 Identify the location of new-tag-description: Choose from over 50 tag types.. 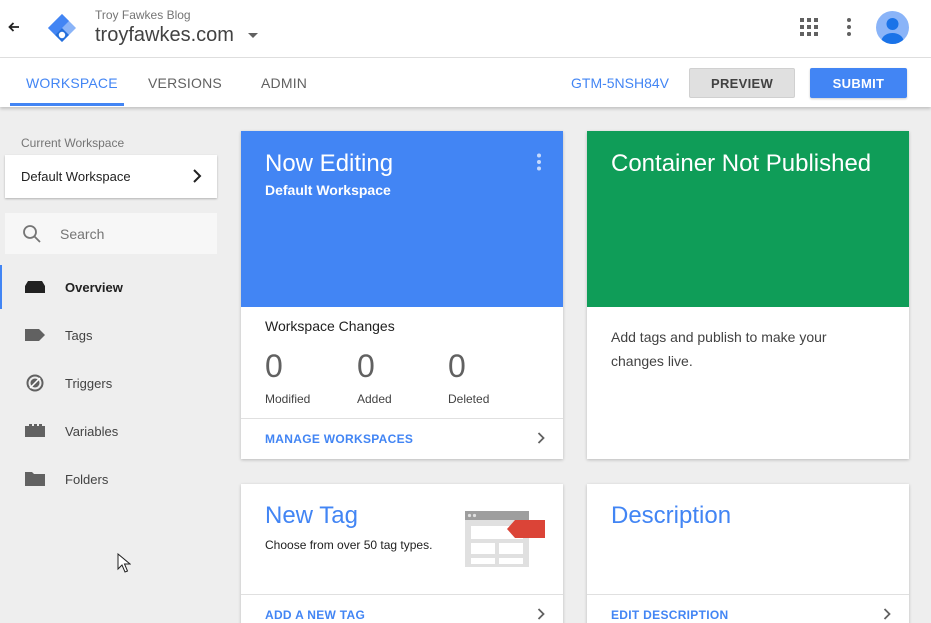
(349, 545).